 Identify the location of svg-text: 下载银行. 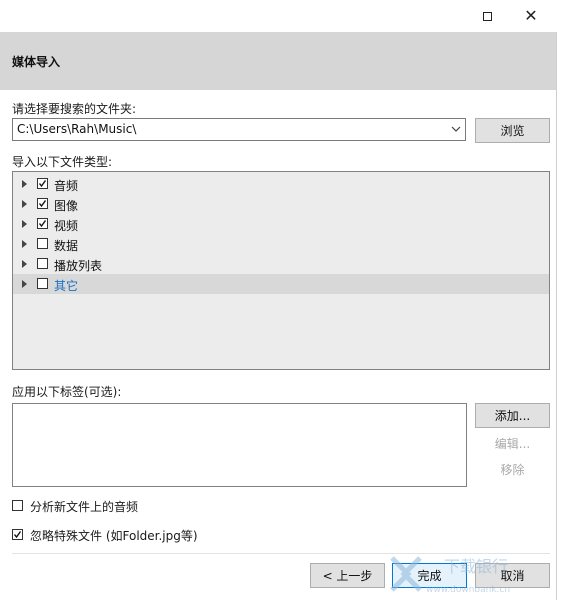
(476, 566).